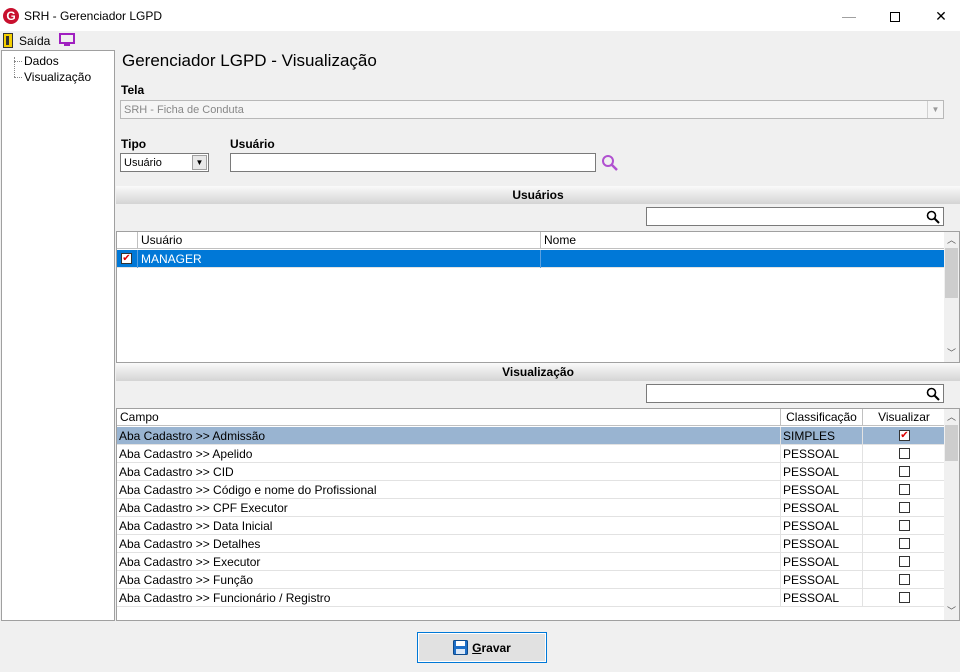 This screenshot has height=672, width=960. I want to click on view-scrollbar: ︿ ﹀, so click(951, 514).